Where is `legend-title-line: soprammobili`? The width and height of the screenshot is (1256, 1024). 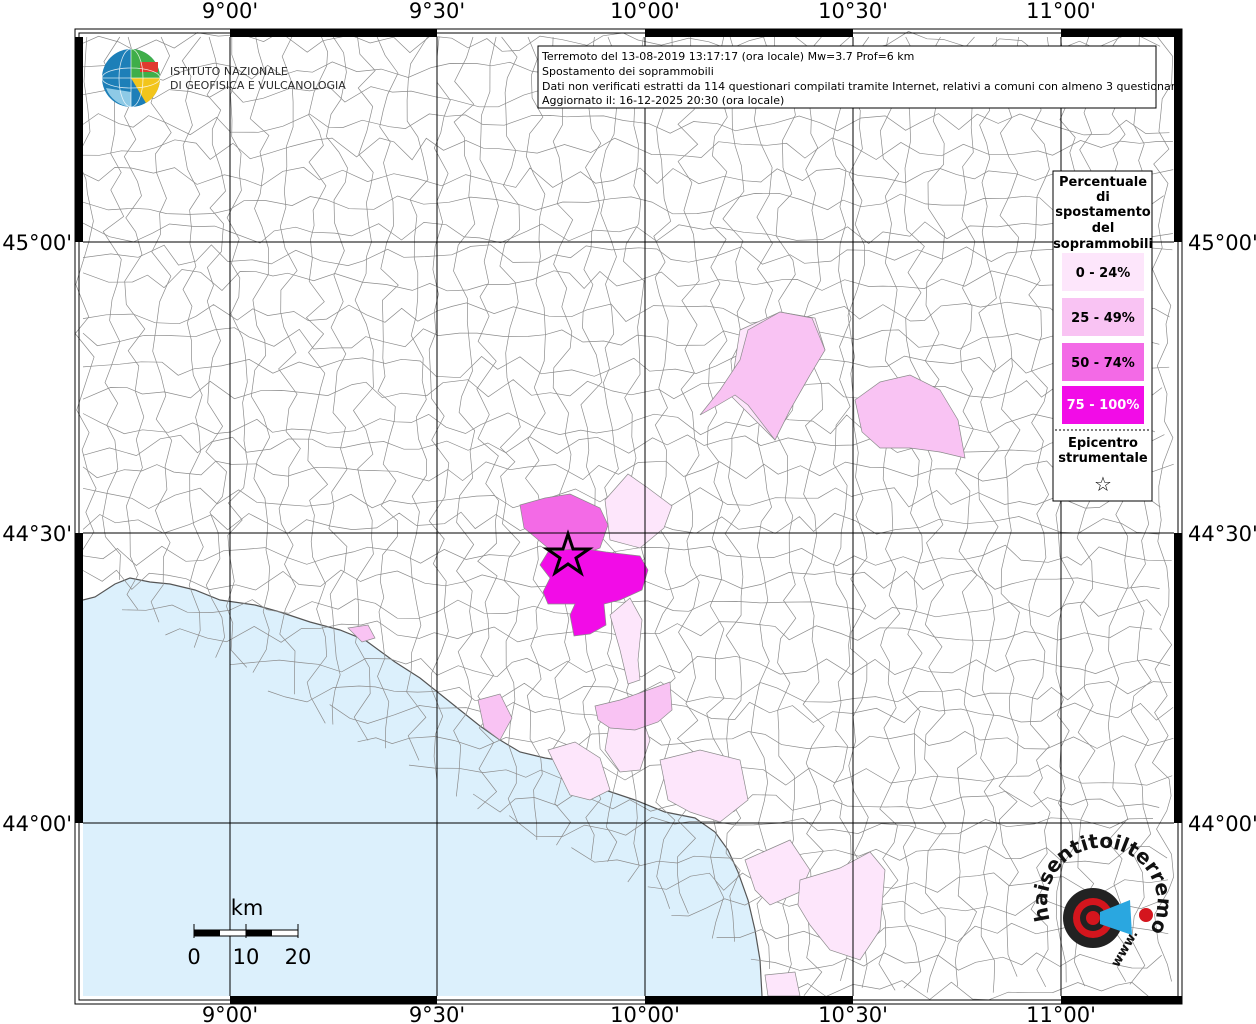 legend-title-line: soprammobili is located at coordinates (1103, 244).